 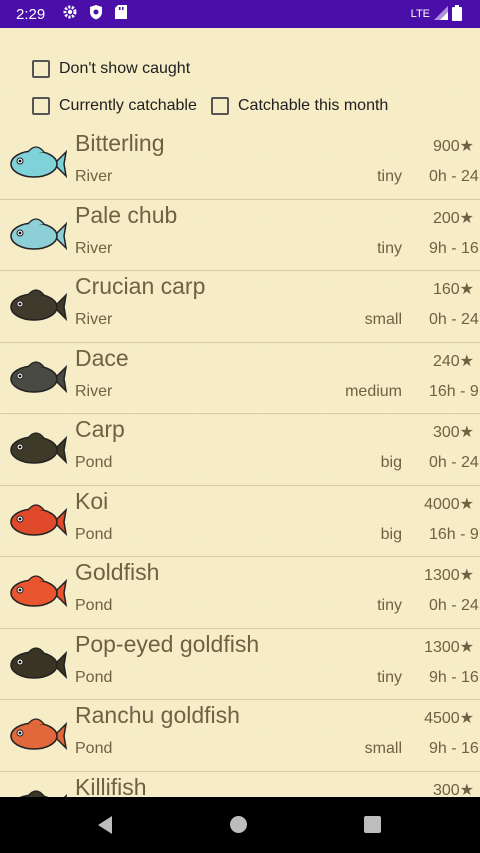 I want to click on fish-name: Crucian carp, so click(x=140, y=286).